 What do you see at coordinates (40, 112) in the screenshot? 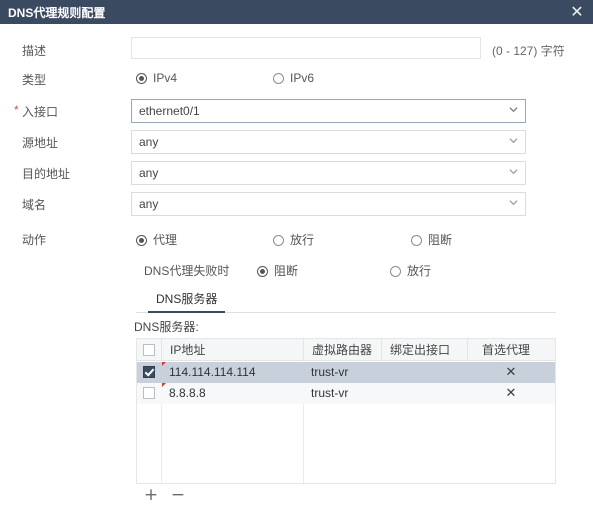
I see `in-interface-label: 入接口` at bounding box center [40, 112].